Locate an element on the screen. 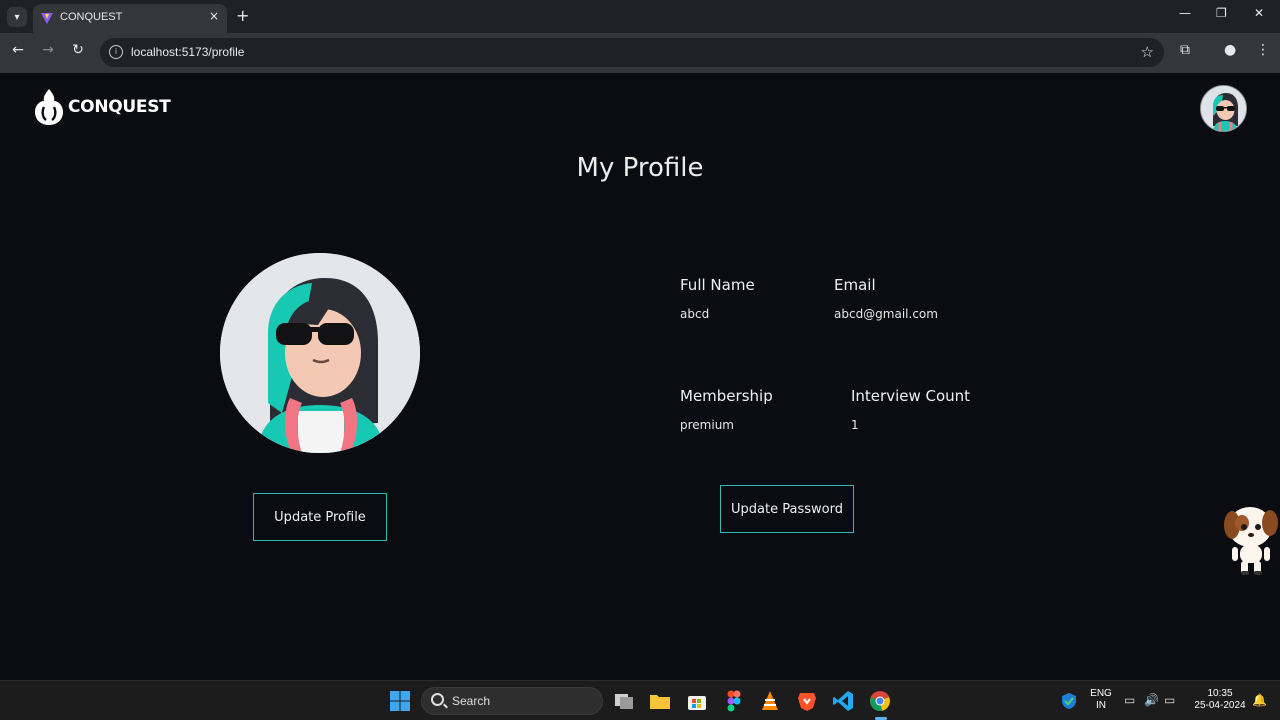  active-tab: CONQUEST × is located at coordinates (130, 18).